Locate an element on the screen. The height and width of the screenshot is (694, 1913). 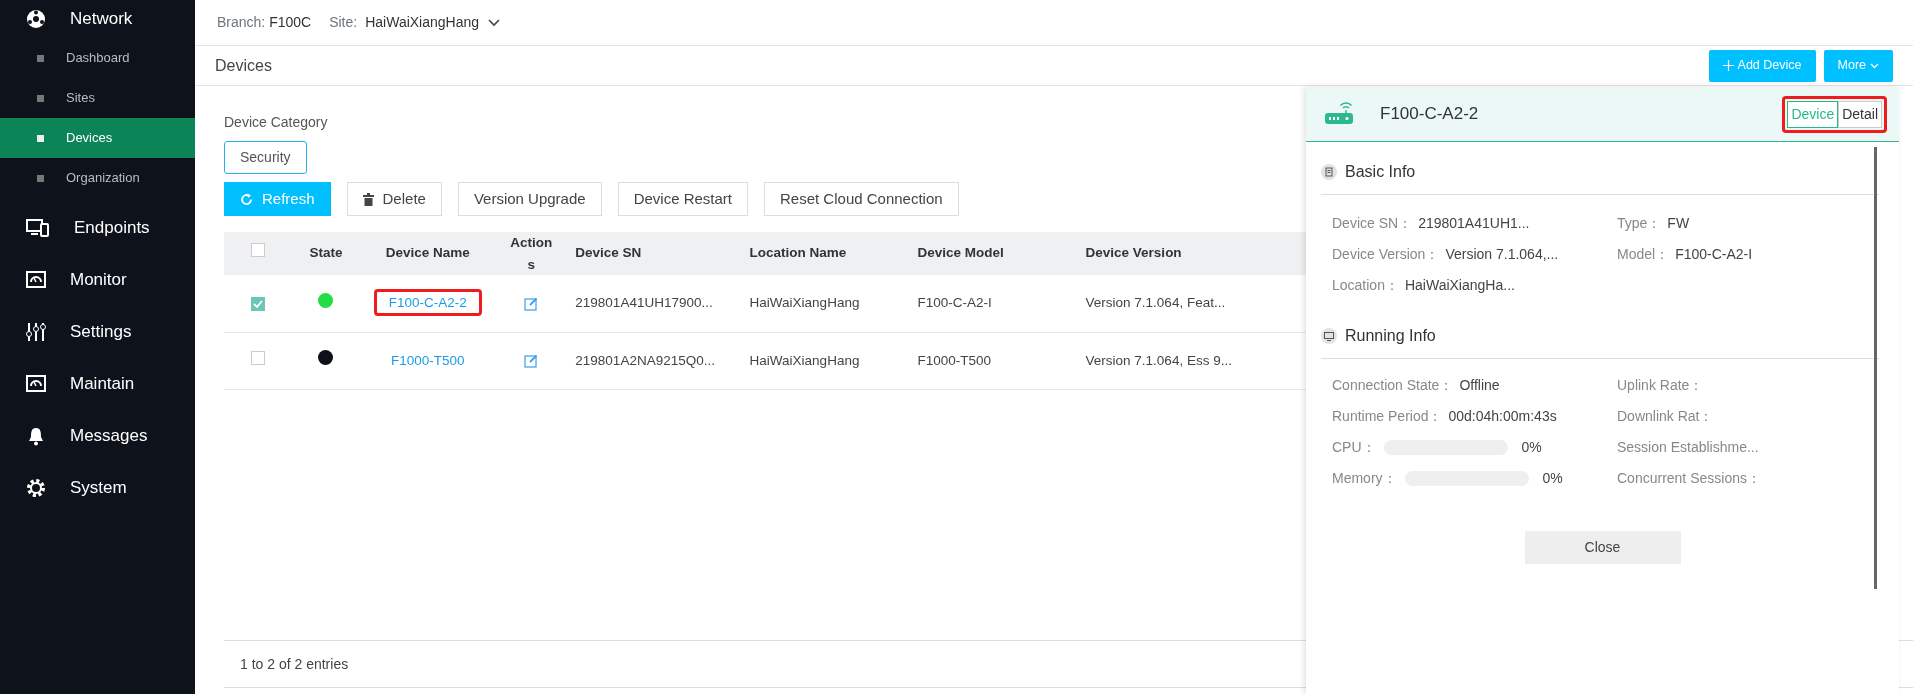
gear-icon is located at coordinates (36, 488).